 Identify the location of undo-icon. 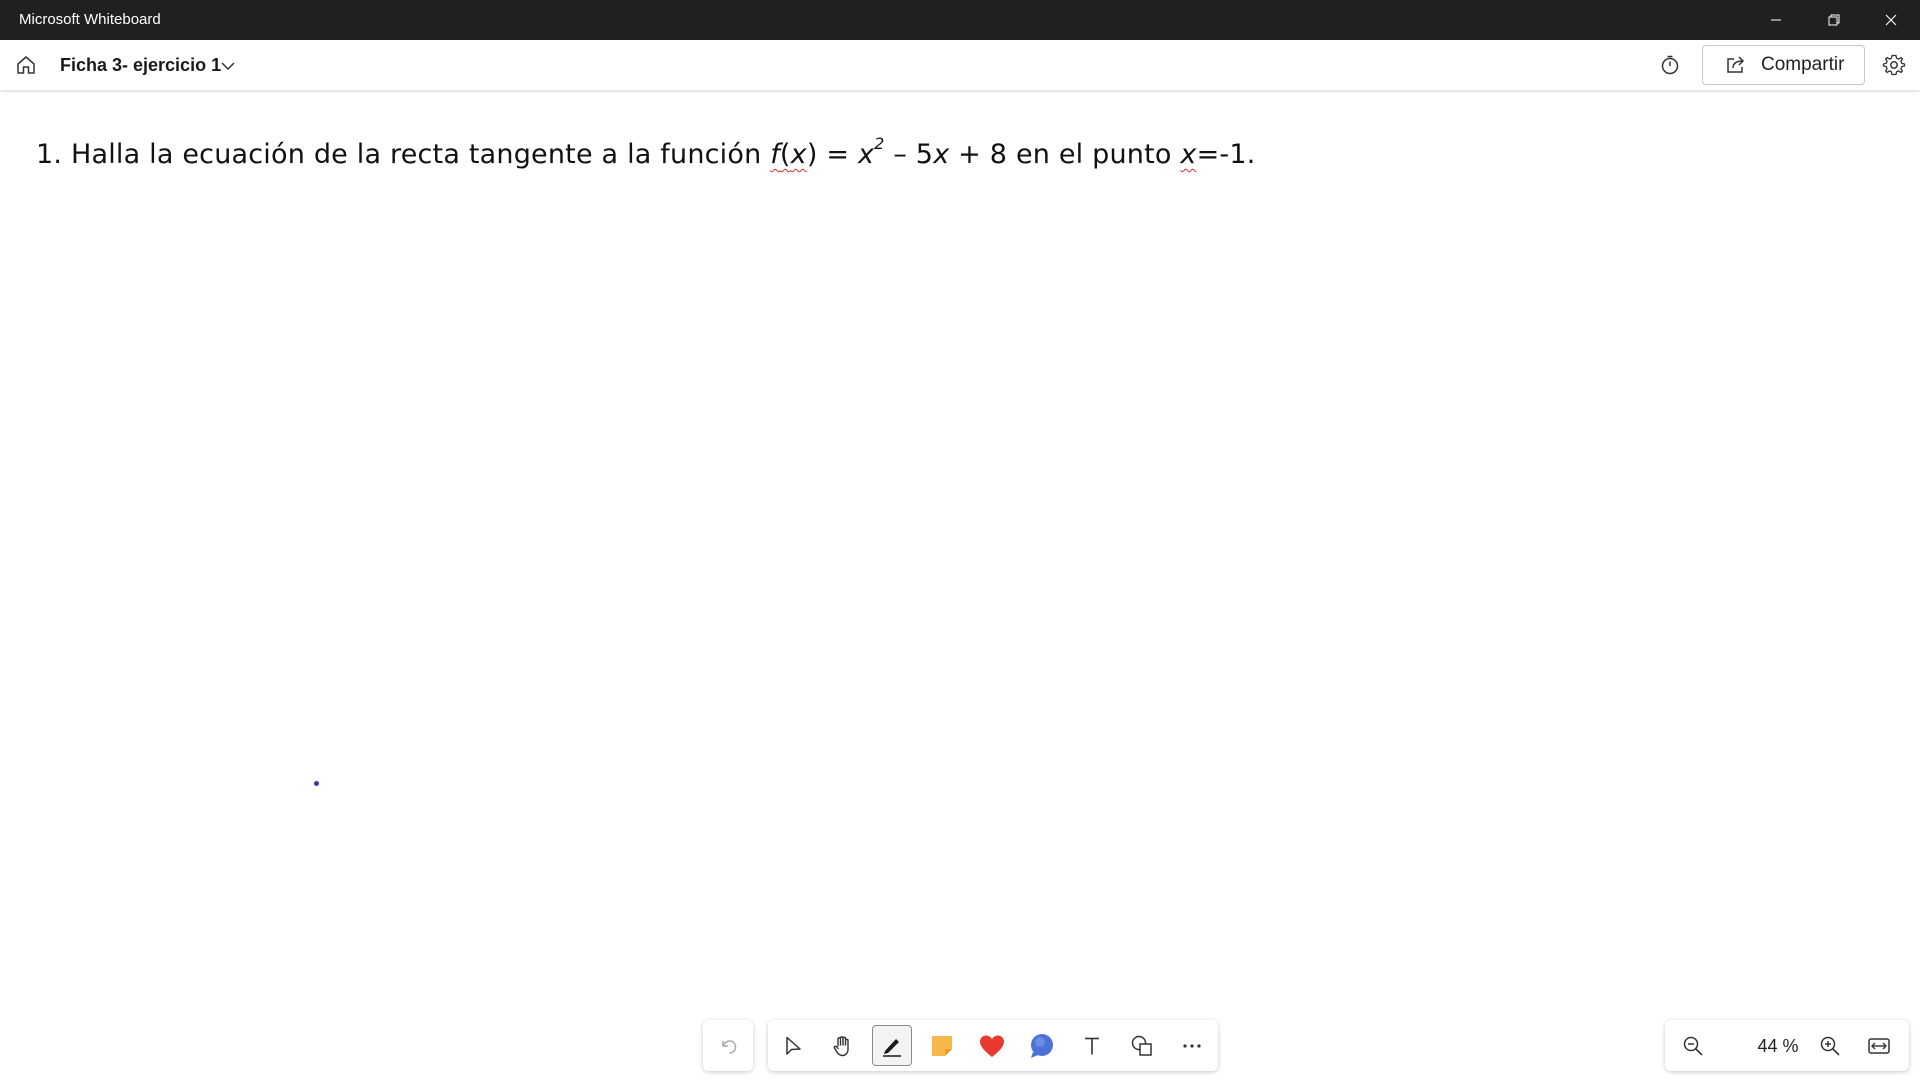
(729, 1046).